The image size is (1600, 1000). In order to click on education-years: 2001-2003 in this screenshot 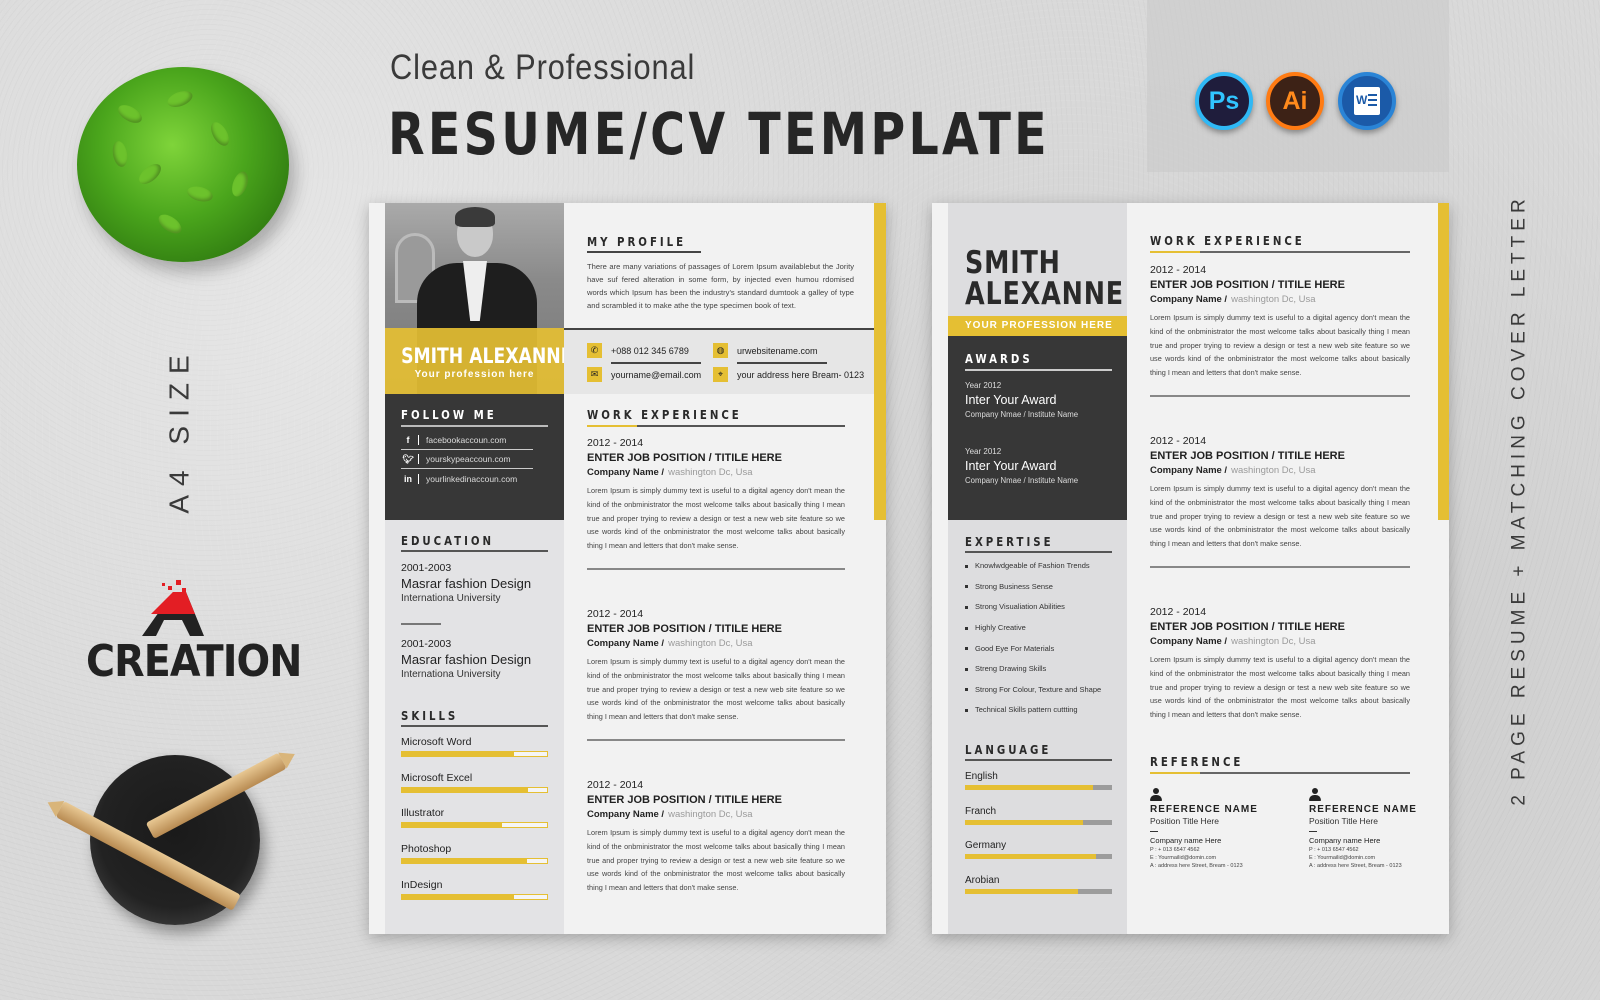, I will do `click(426, 568)`.